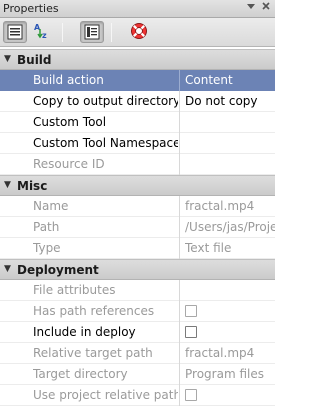 The image size is (320, 419). What do you see at coordinates (105, 143) in the screenshot?
I see `property-name: Custom Tool Namespace` at bounding box center [105, 143].